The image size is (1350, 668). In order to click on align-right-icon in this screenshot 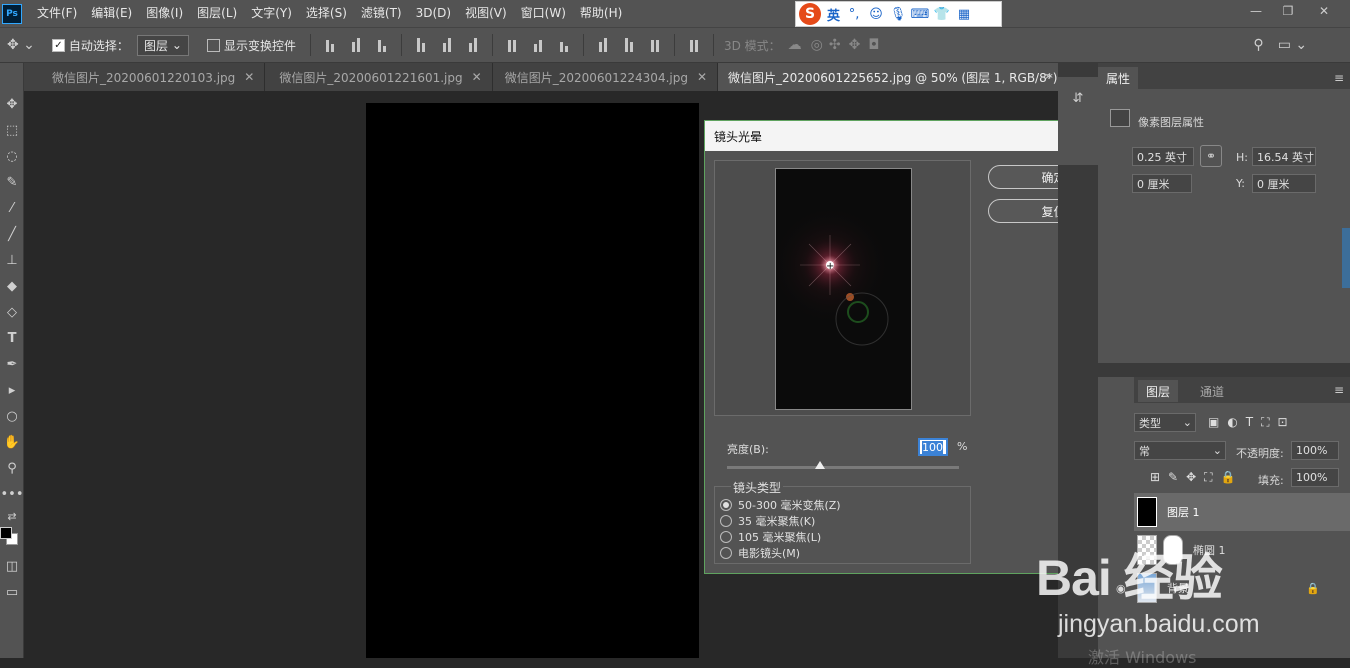, I will do `click(473, 45)`.